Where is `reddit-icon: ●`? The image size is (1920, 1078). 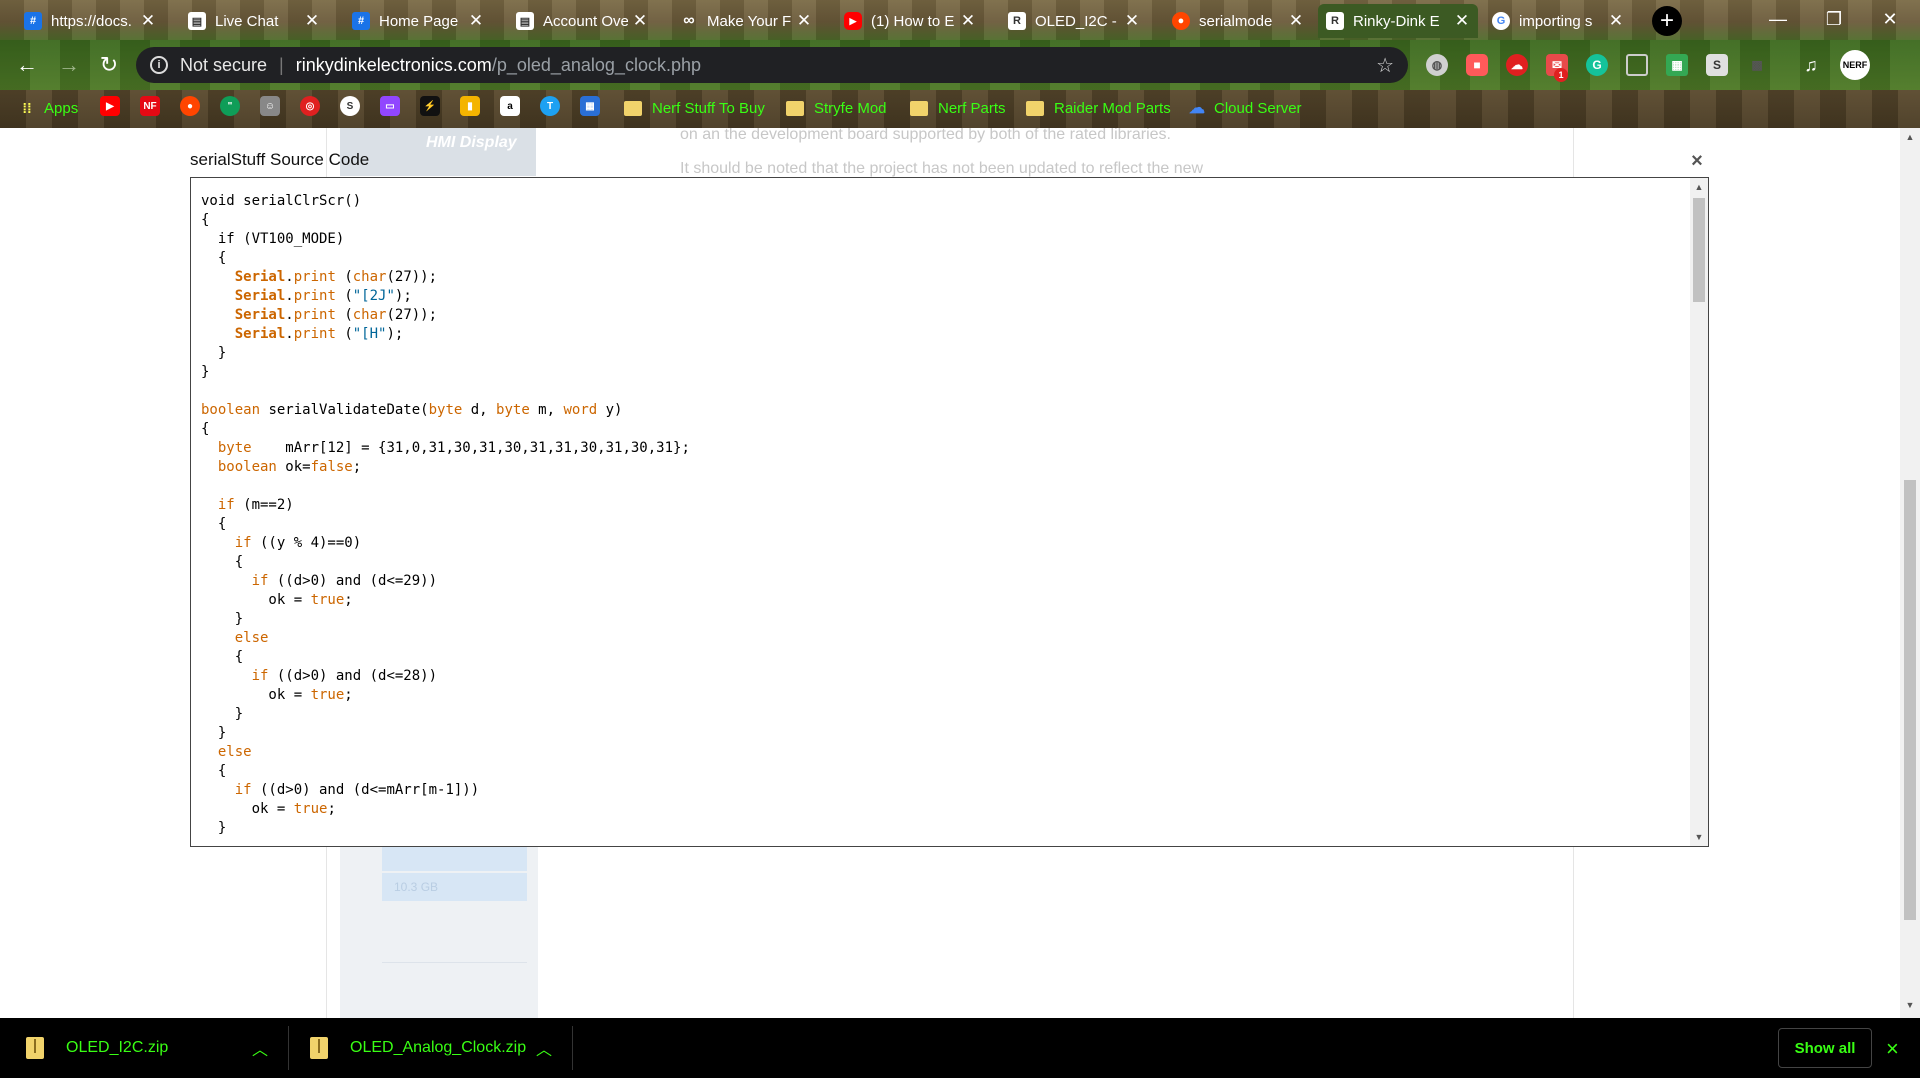 reddit-icon: ● is located at coordinates (190, 106).